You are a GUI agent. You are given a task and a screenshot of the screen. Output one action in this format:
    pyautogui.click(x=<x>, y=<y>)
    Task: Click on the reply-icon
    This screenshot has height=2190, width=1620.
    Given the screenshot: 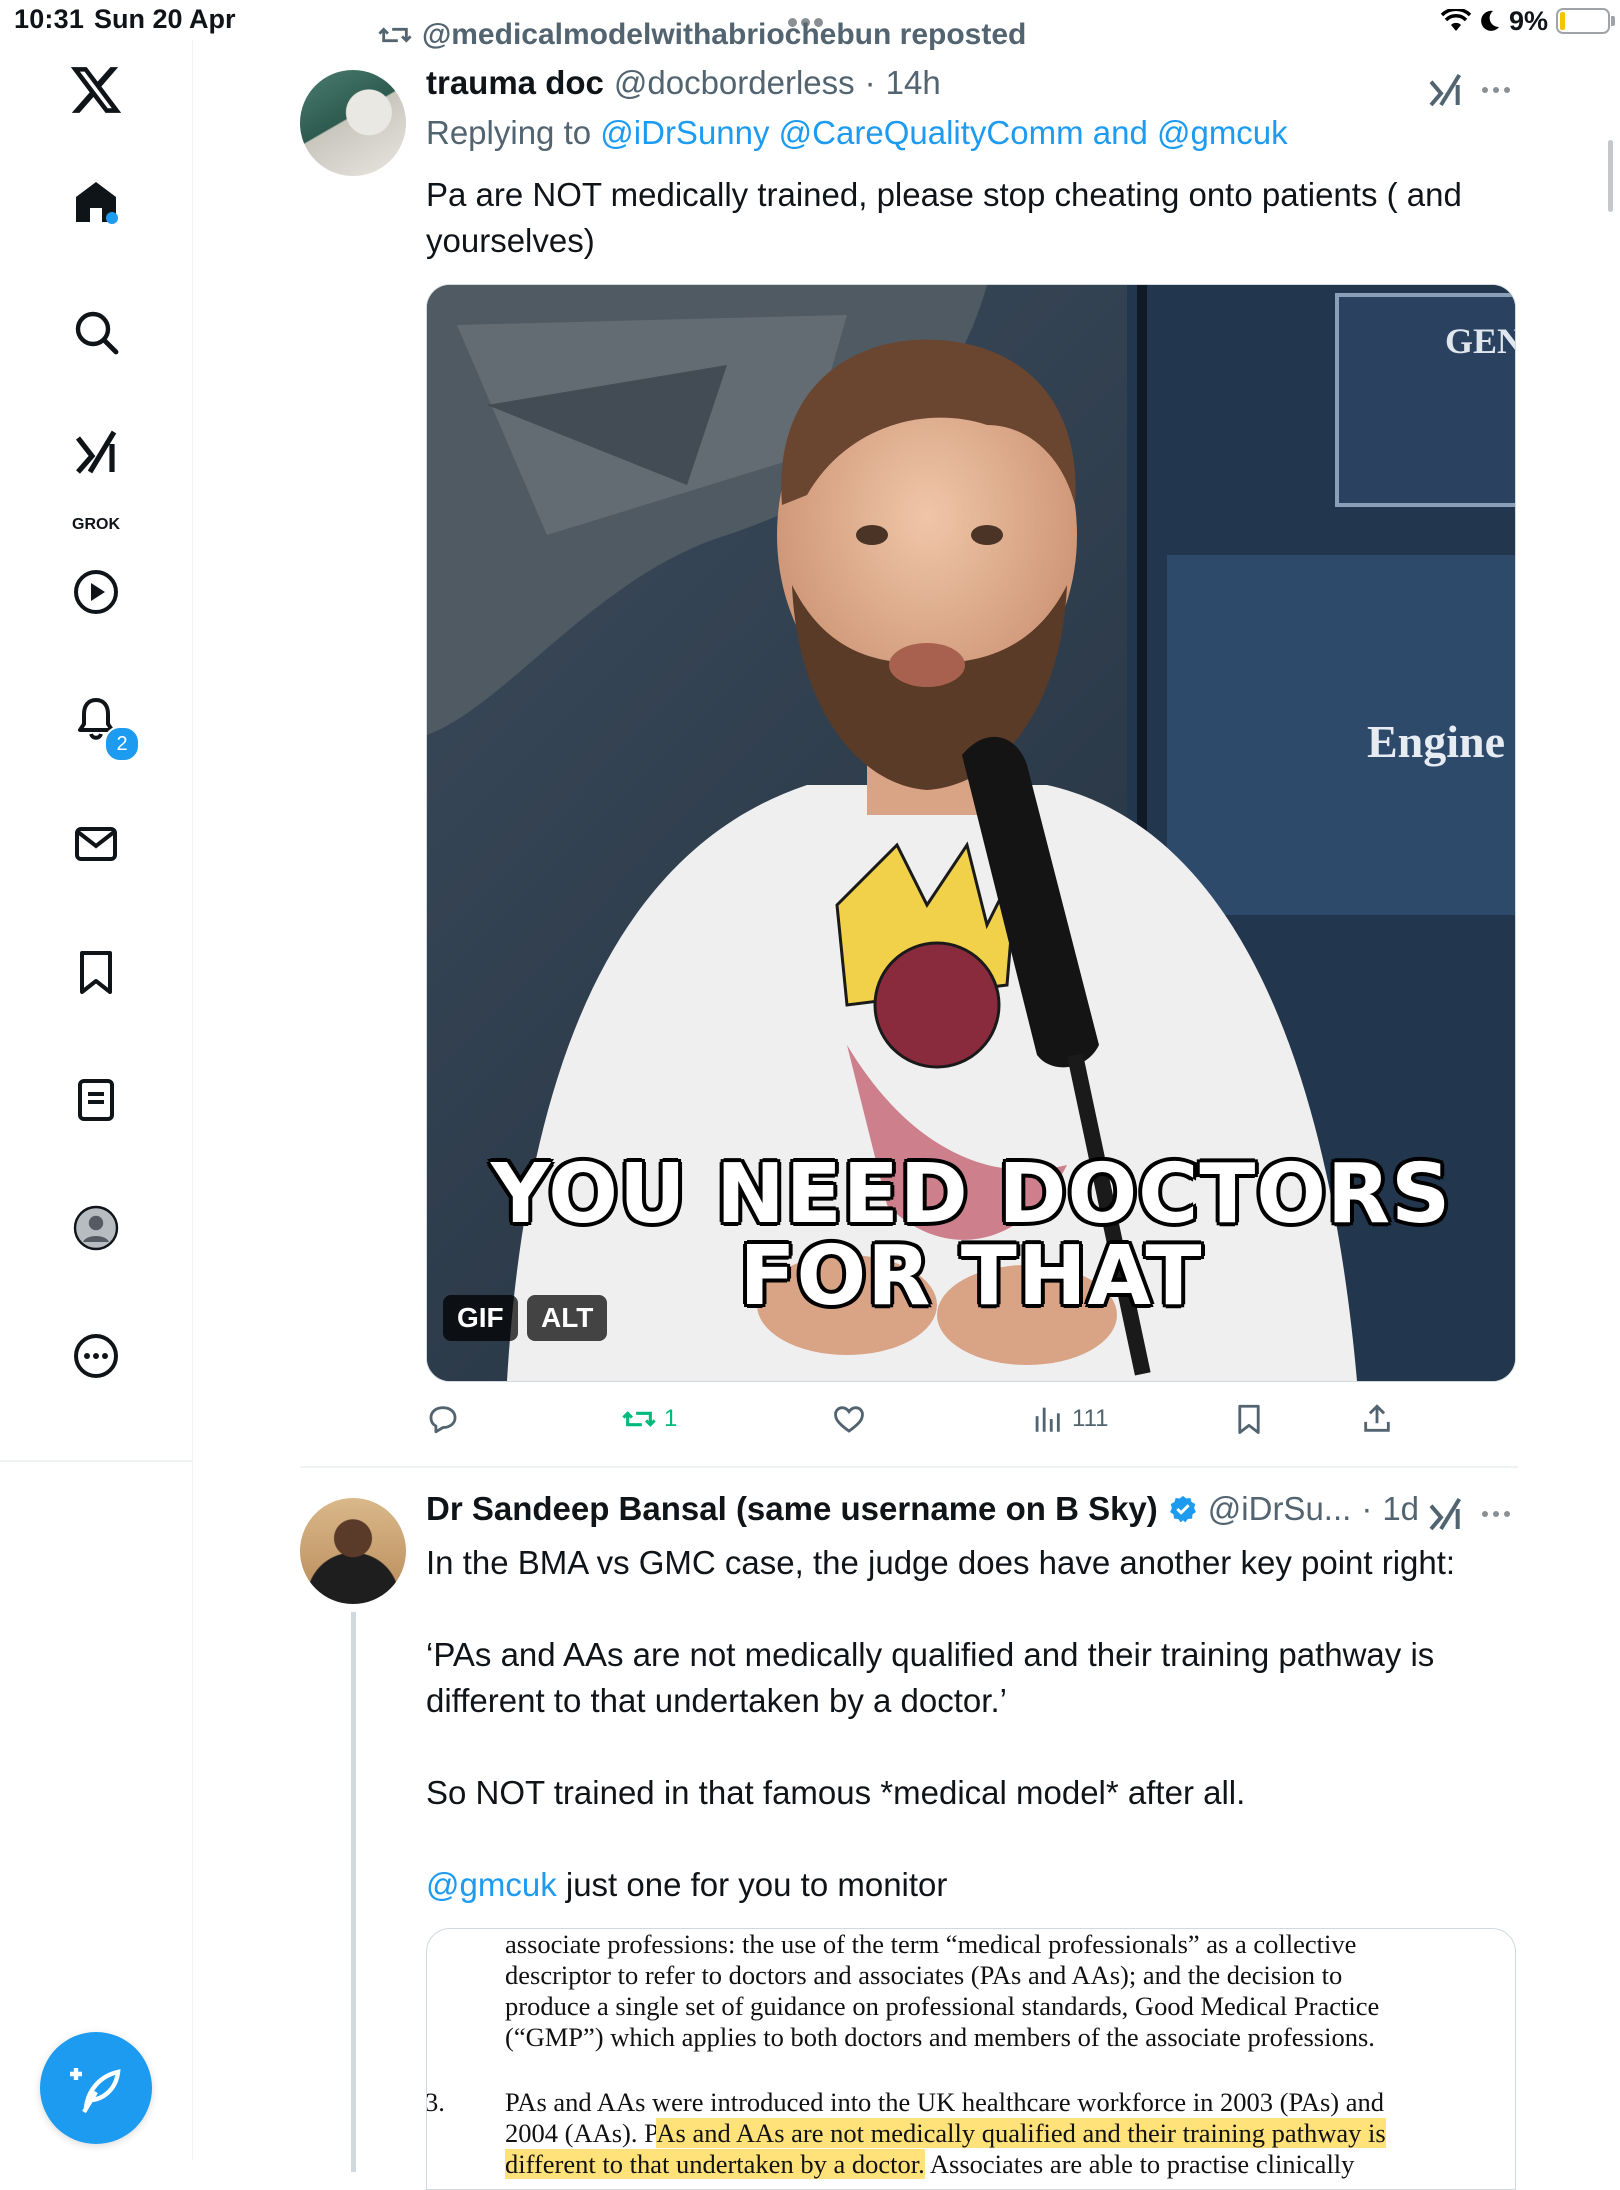 What is the action you would take?
    pyautogui.click(x=443, y=1420)
    